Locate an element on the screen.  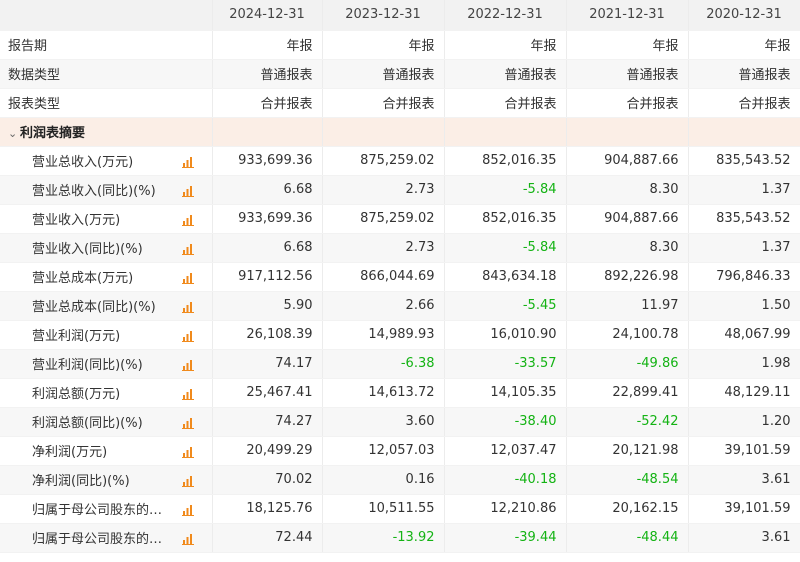
metric-label: 营业总收入(万元) is located at coordinates (83, 162).